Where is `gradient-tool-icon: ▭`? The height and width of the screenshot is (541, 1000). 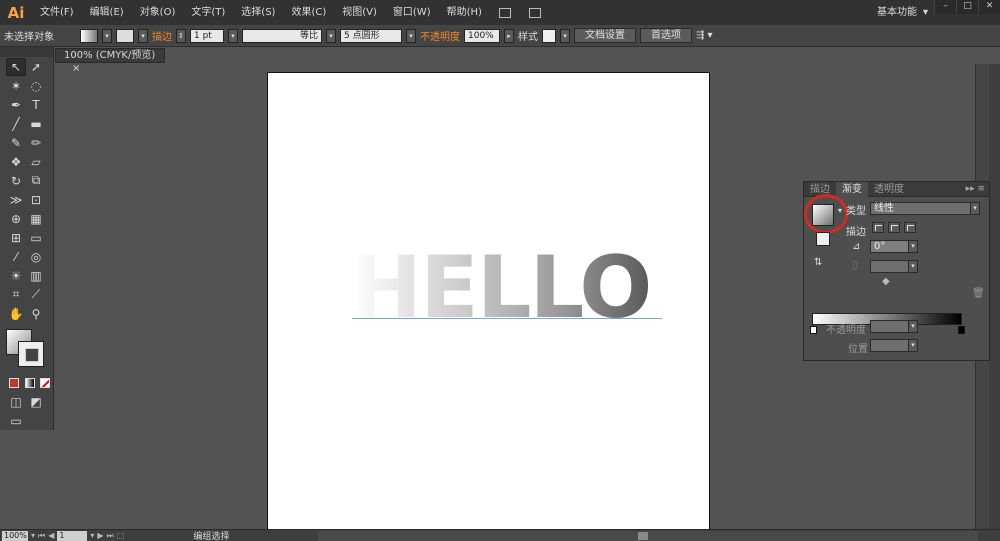
gradient-tool-icon: ▭ is located at coordinates (36, 238).